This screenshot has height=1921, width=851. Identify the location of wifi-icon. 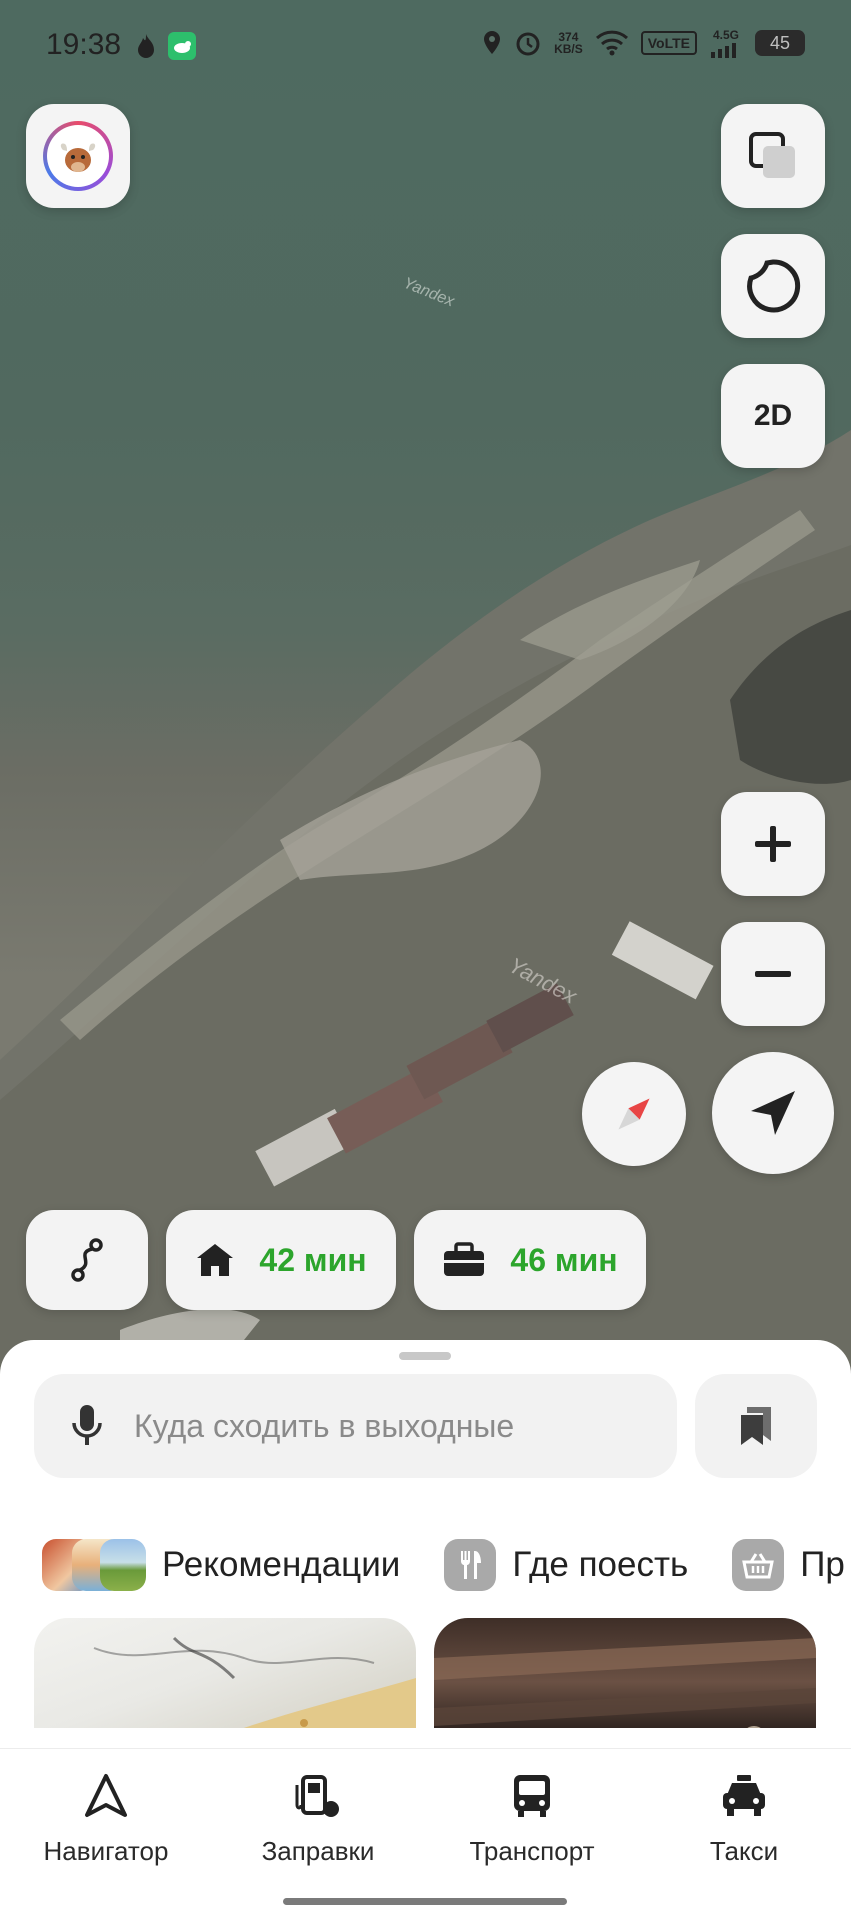
(612, 43).